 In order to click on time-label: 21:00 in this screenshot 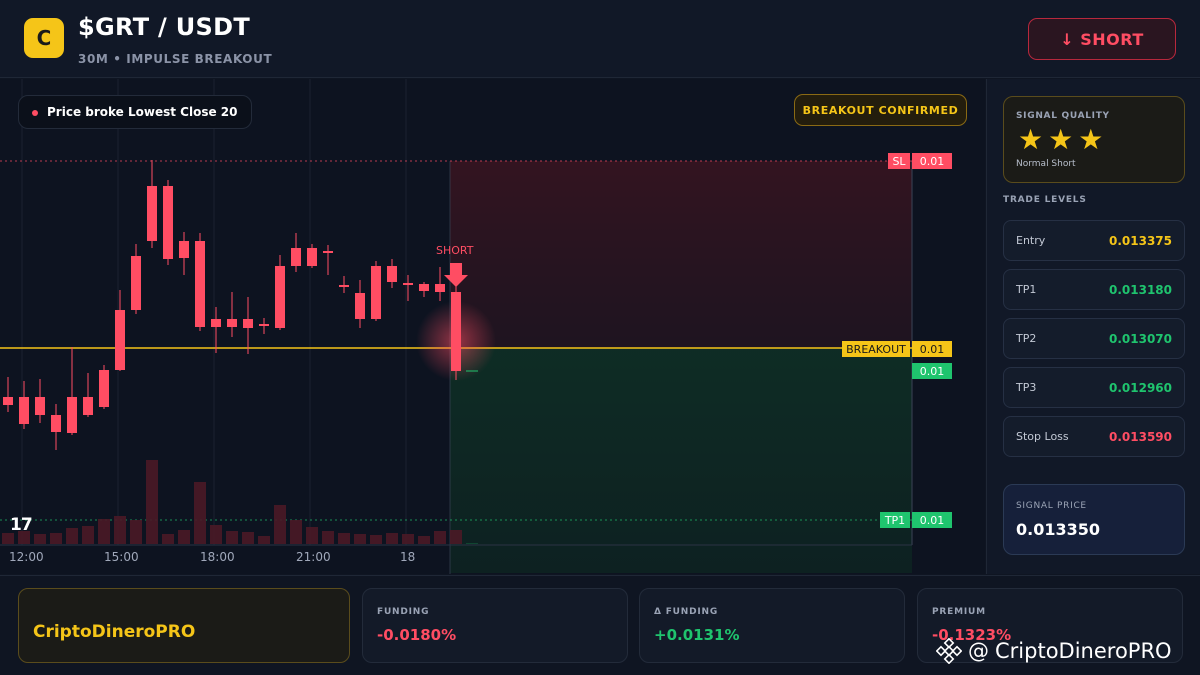, I will do `click(313, 557)`.